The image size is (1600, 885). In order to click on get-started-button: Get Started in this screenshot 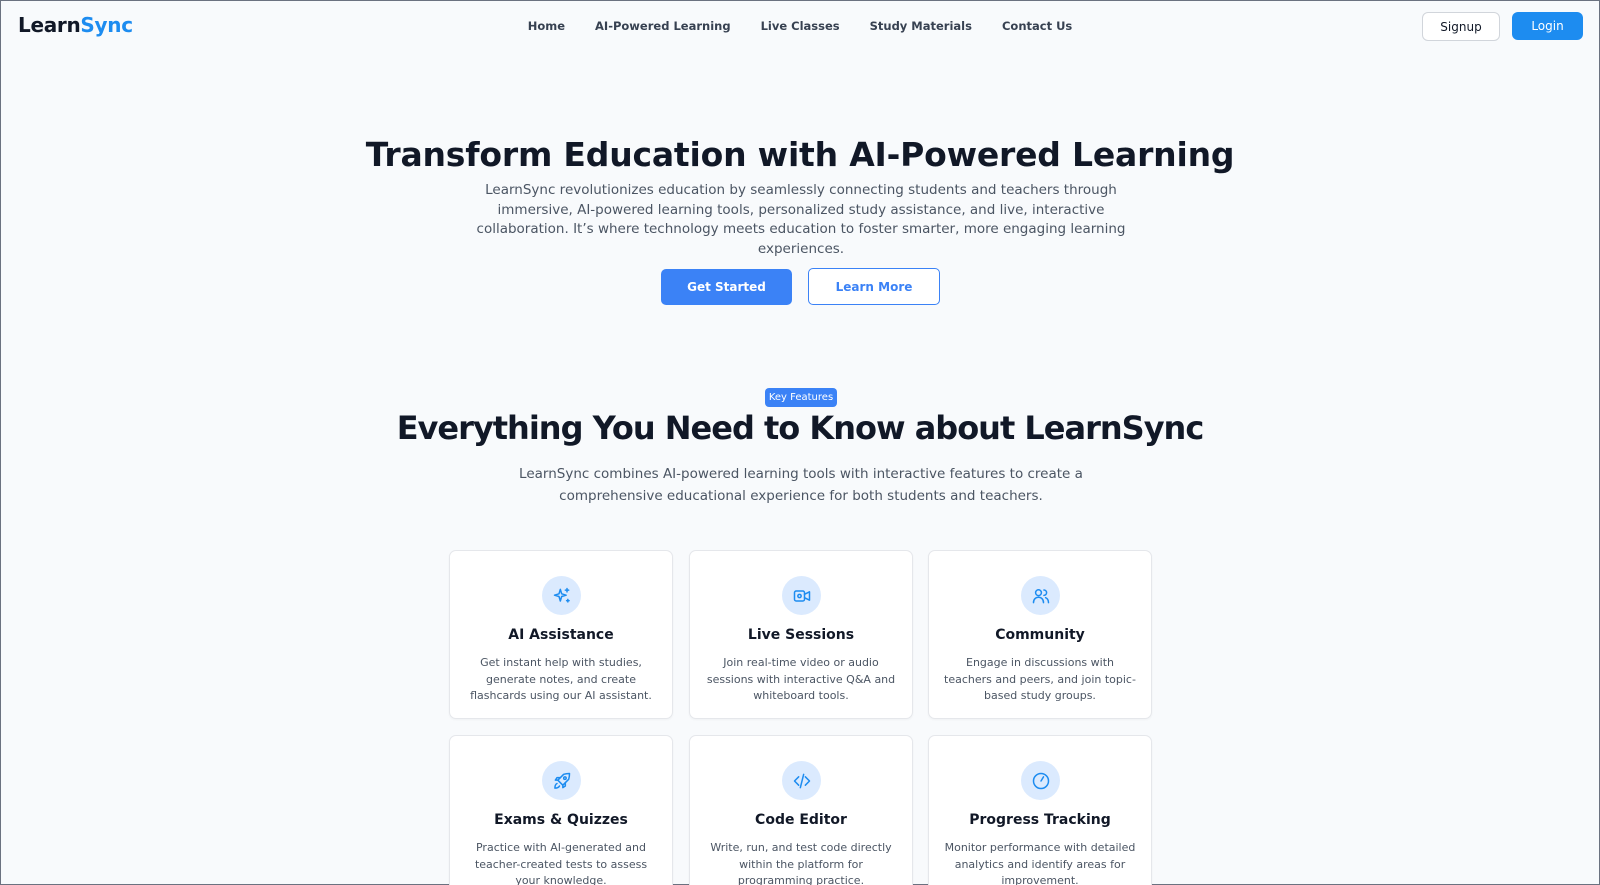, I will do `click(726, 287)`.